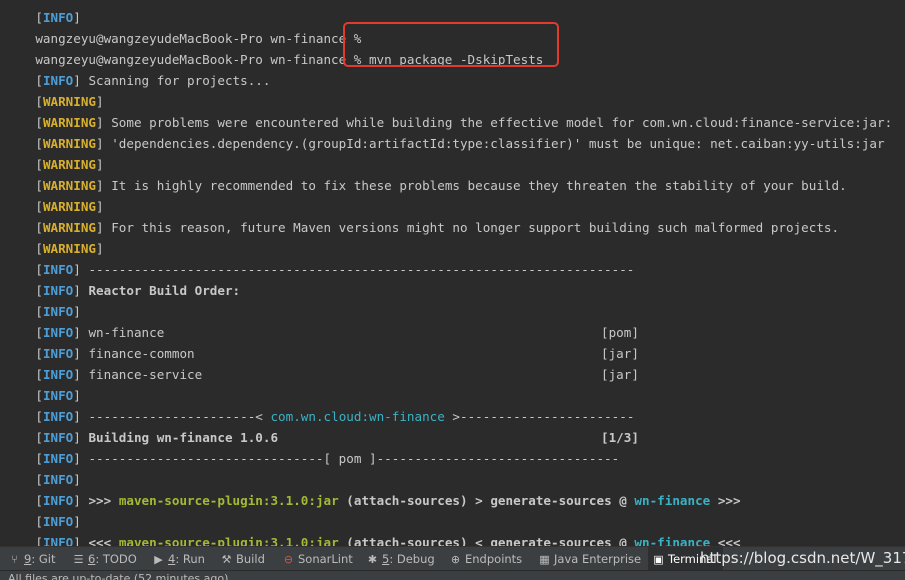  I want to click on java-enterprise-icon: ▦, so click(544, 559).